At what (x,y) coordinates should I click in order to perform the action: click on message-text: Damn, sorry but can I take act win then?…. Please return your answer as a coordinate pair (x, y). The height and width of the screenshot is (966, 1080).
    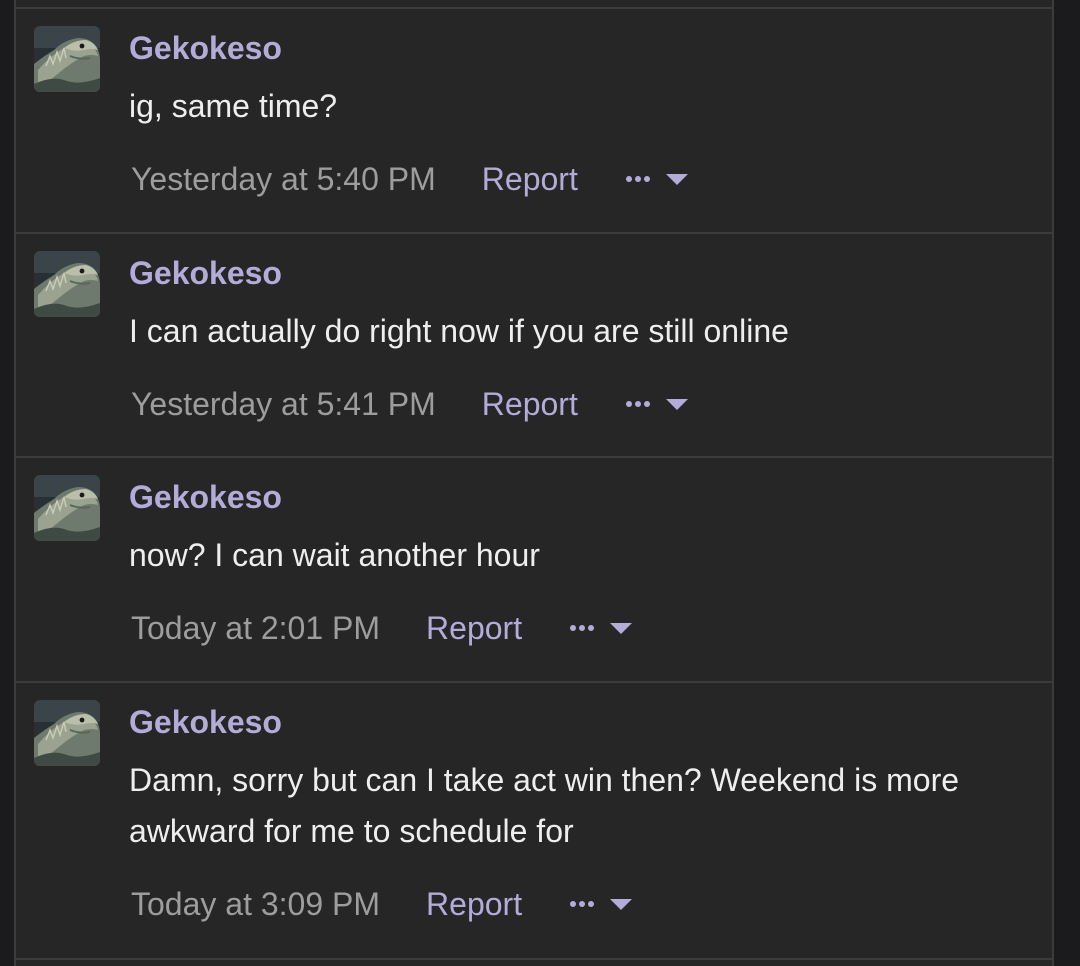
    Looking at the image, I should click on (544, 805).